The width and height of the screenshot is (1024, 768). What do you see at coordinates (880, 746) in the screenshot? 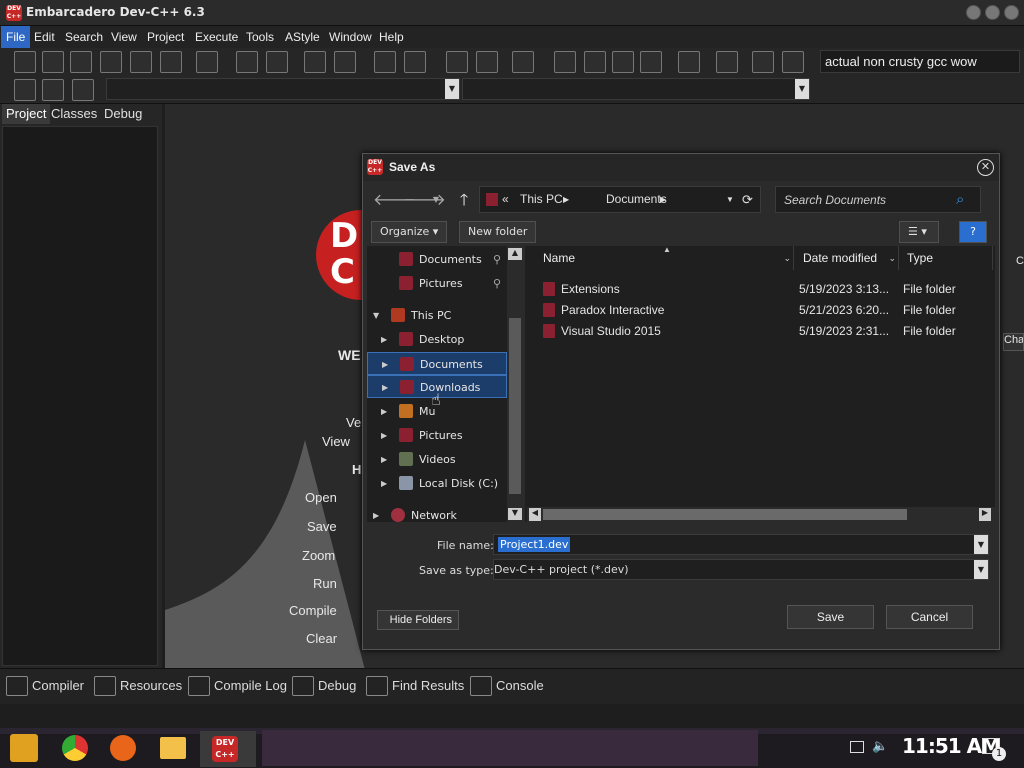
I see `volume-tray-icon: 🔈` at bounding box center [880, 746].